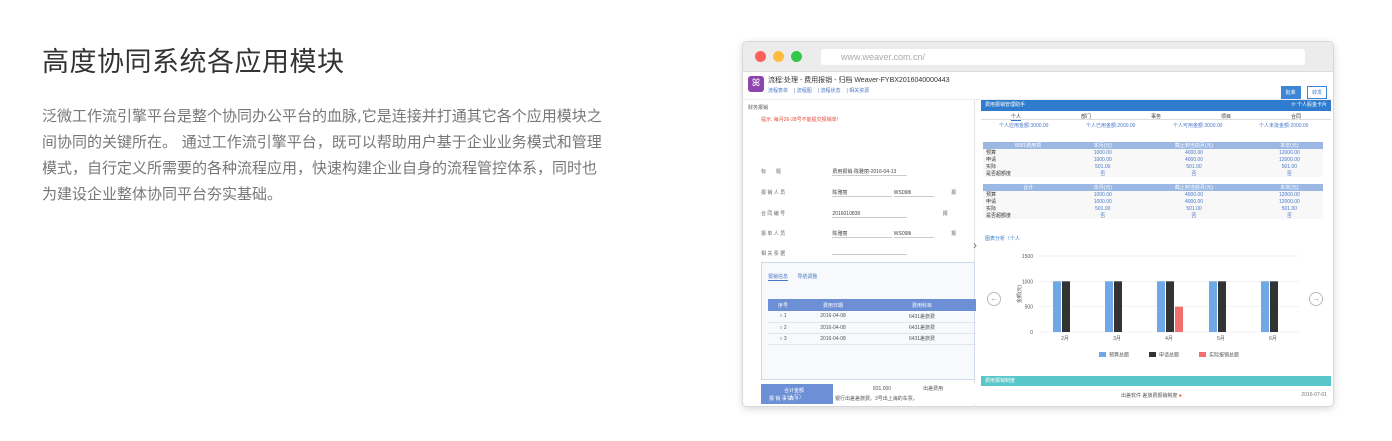 This screenshot has width=1392, height=441. Describe the element at coordinates (994, 299) in the screenshot. I see `chart-prev-icon: ←` at that location.